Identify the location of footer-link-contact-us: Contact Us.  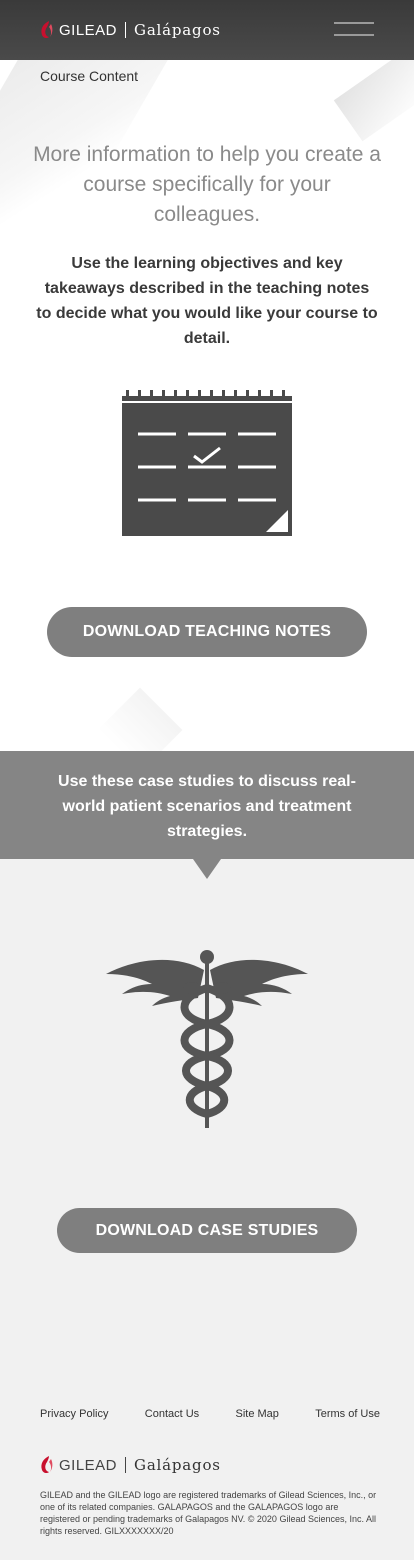
(172, 1414).